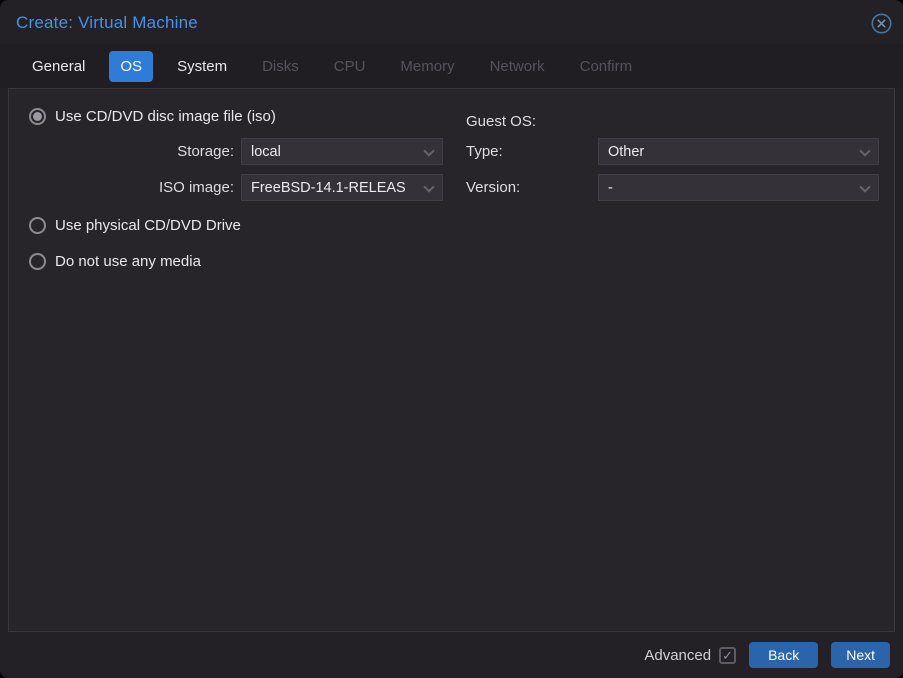 The height and width of the screenshot is (678, 903). Describe the element at coordinates (738, 187) in the screenshot. I see `version-select: -` at that location.